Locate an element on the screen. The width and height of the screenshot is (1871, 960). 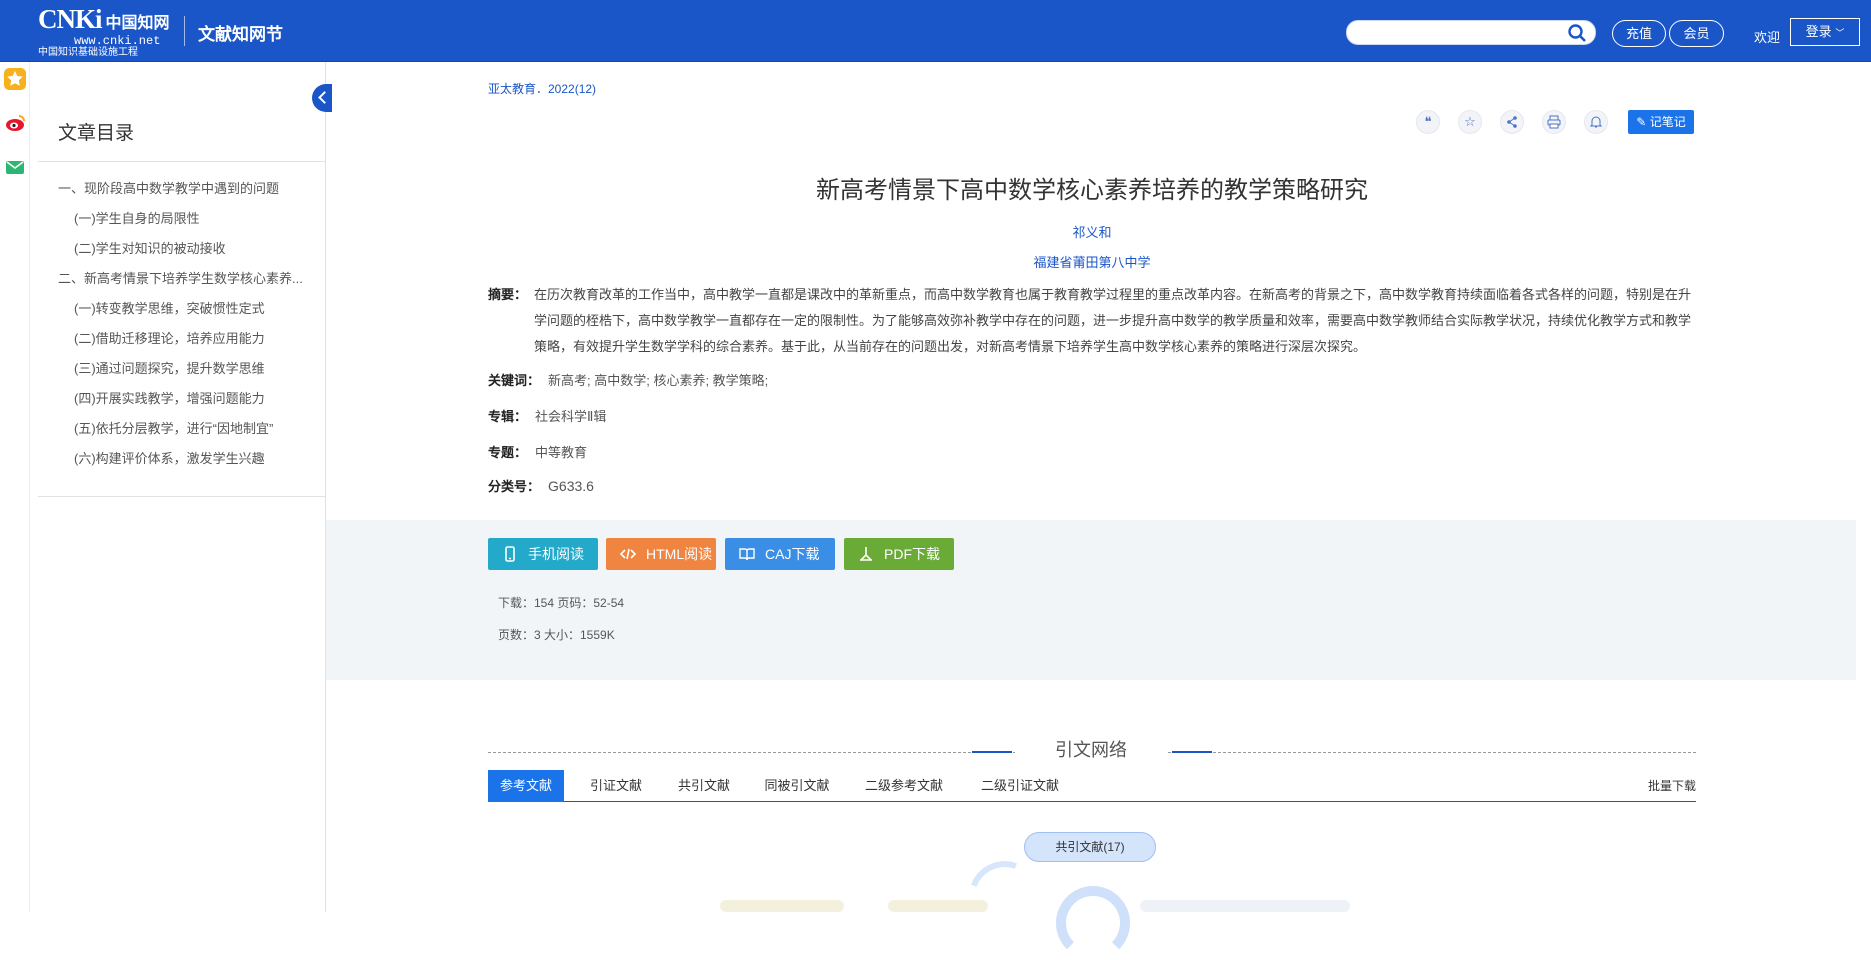
class-label: 分类号： is located at coordinates (514, 486).